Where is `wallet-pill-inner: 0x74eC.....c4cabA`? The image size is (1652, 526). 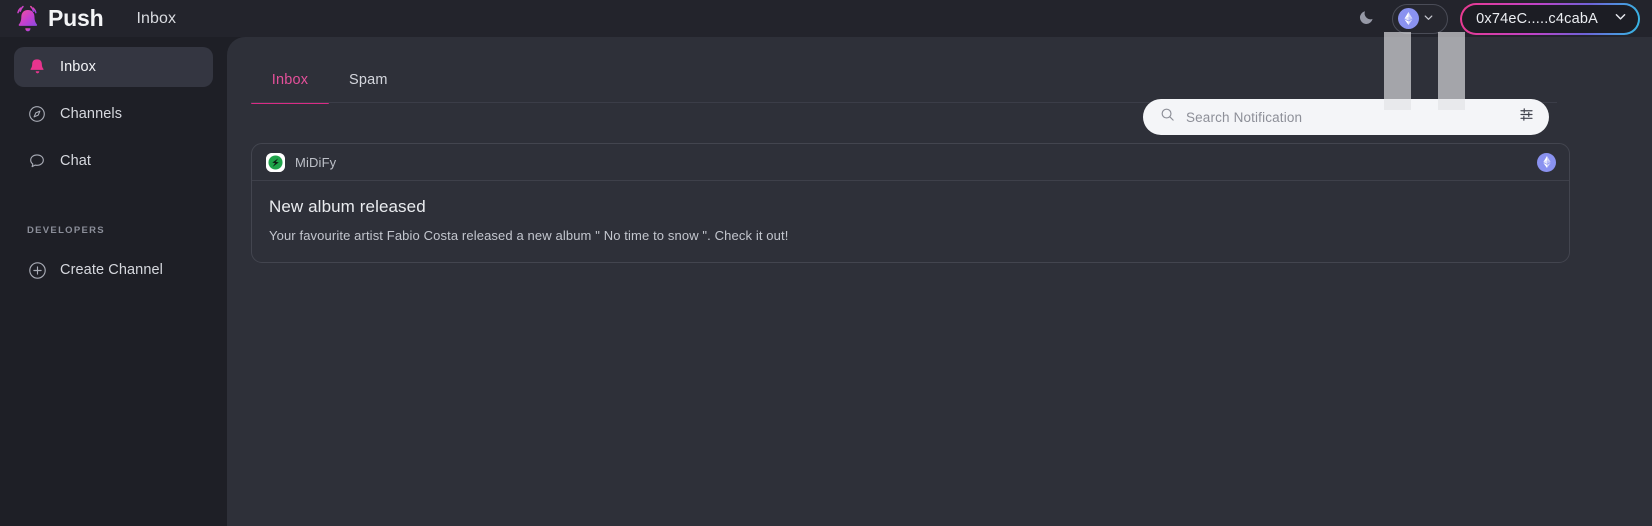 wallet-pill-inner: 0x74eC.....c4cabA is located at coordinates (1550, 18).